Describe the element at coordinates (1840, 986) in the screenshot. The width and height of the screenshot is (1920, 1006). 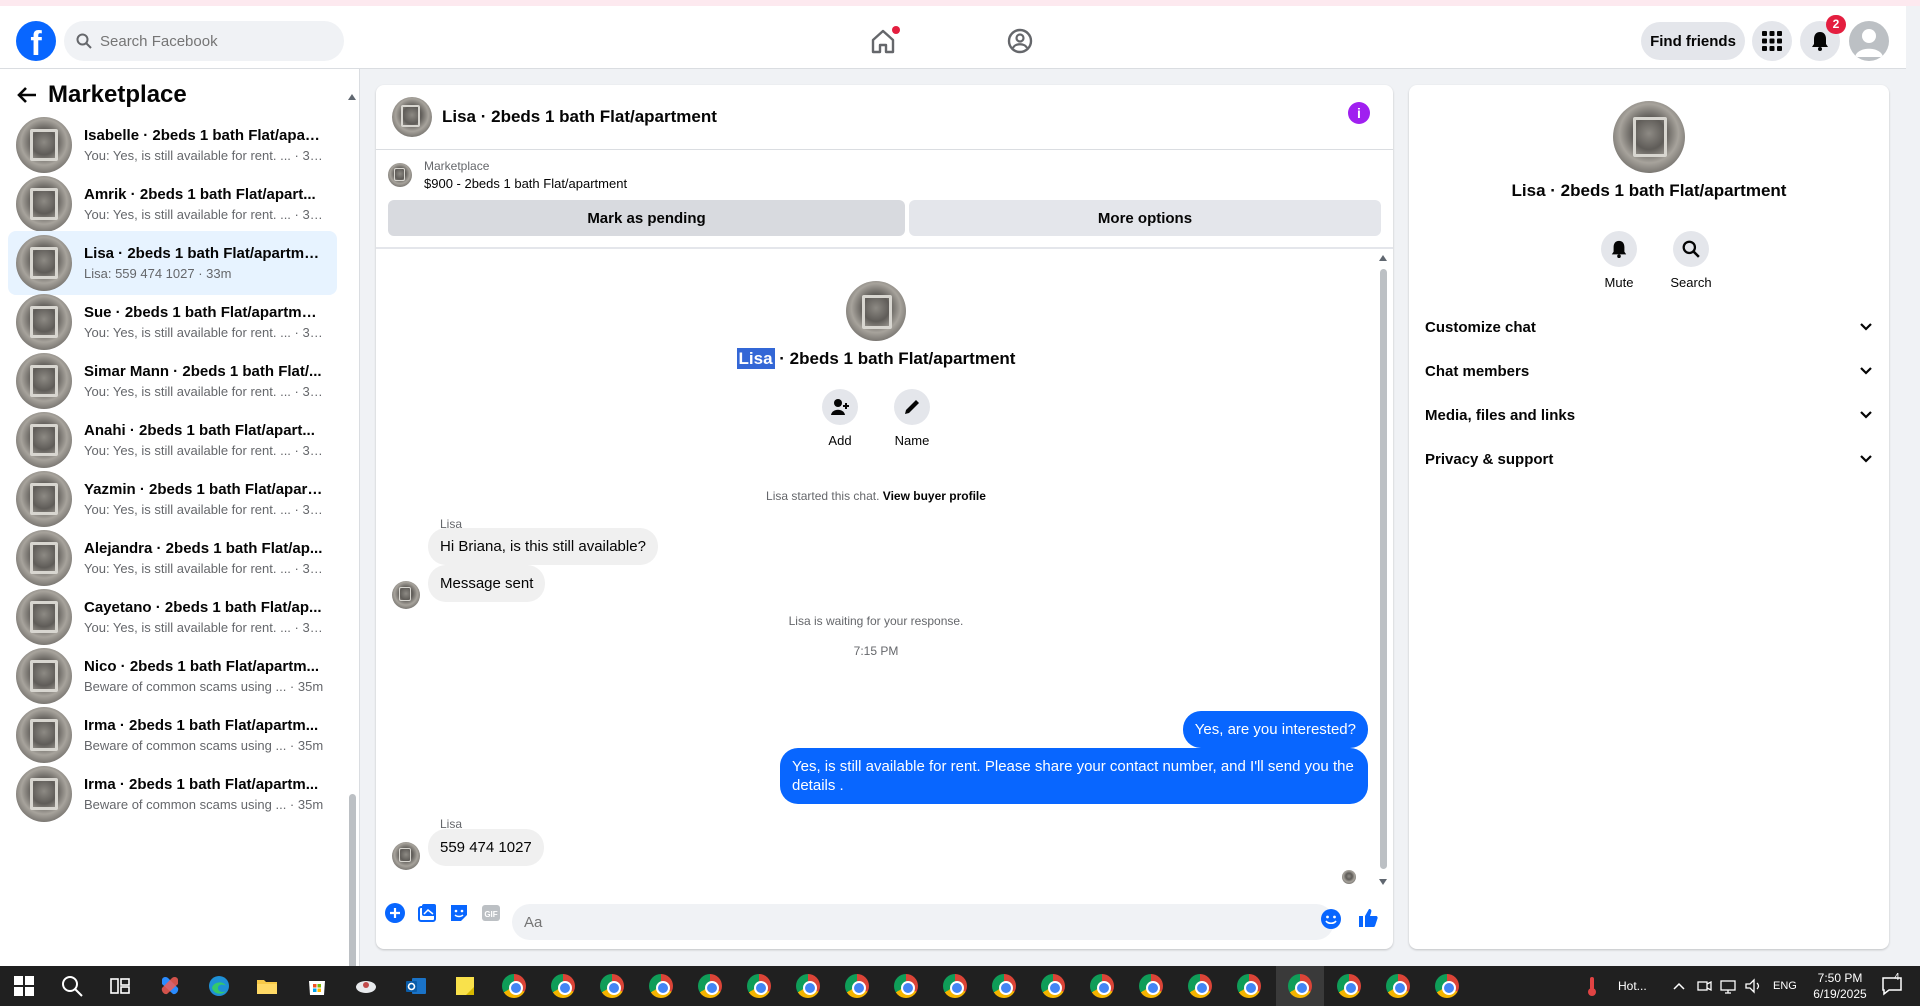
I see `clock: 7:50 PM 6/19/2025` at that location.